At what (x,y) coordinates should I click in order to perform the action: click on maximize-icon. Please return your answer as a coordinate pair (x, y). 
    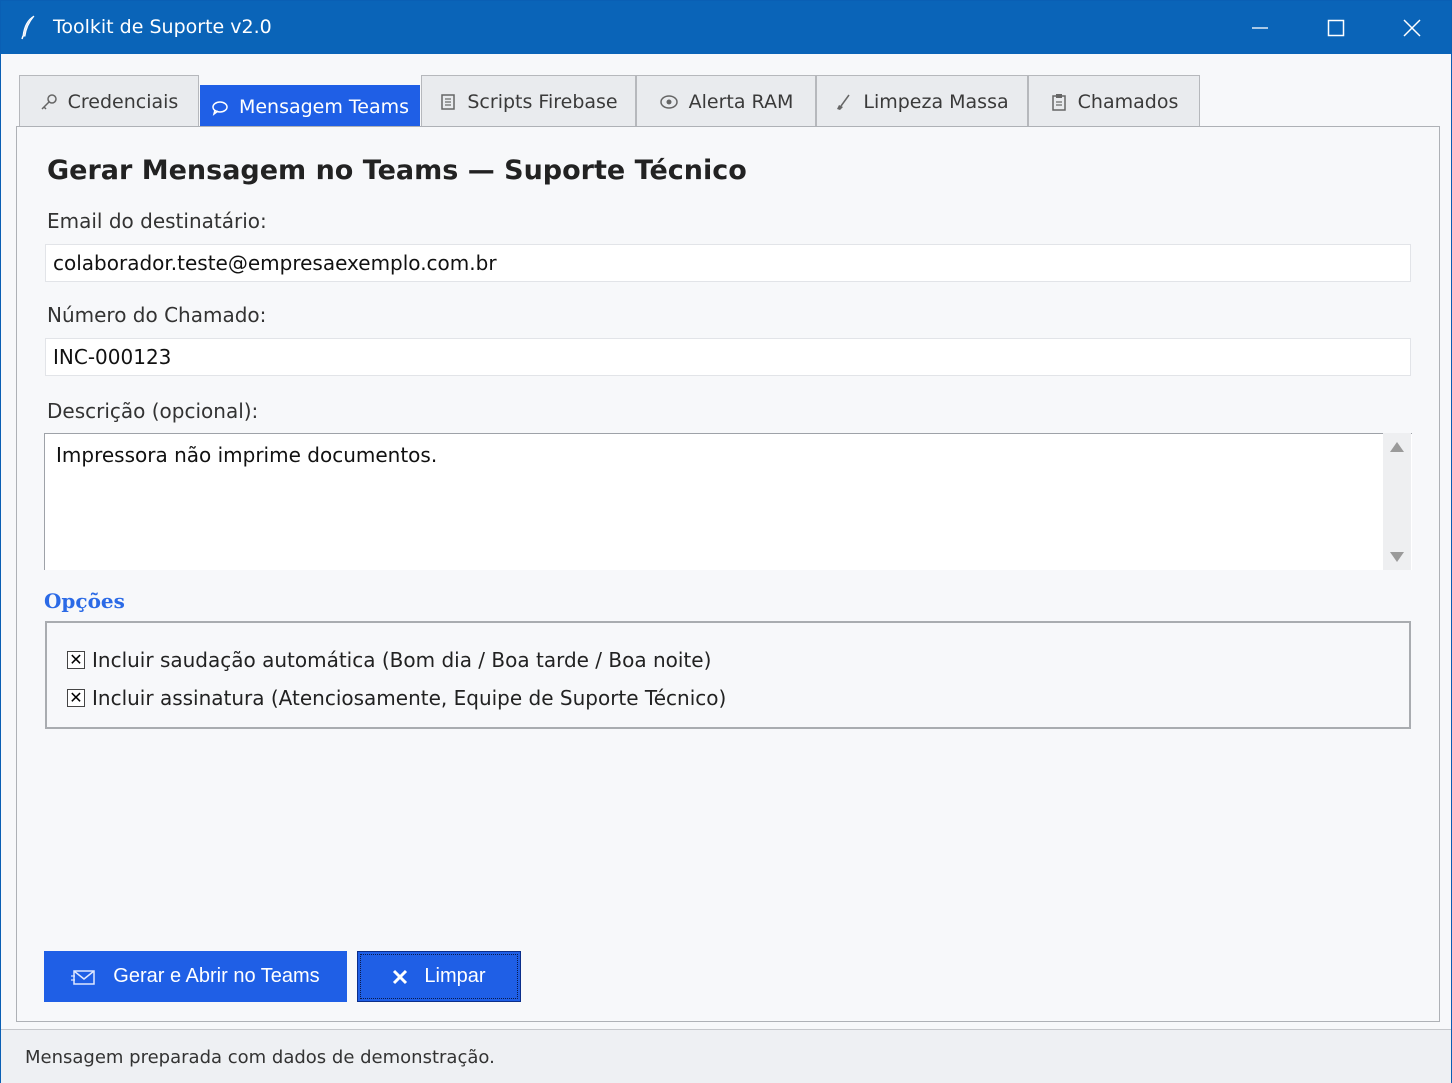
    Looking at the image, I should click on (1336, 27).